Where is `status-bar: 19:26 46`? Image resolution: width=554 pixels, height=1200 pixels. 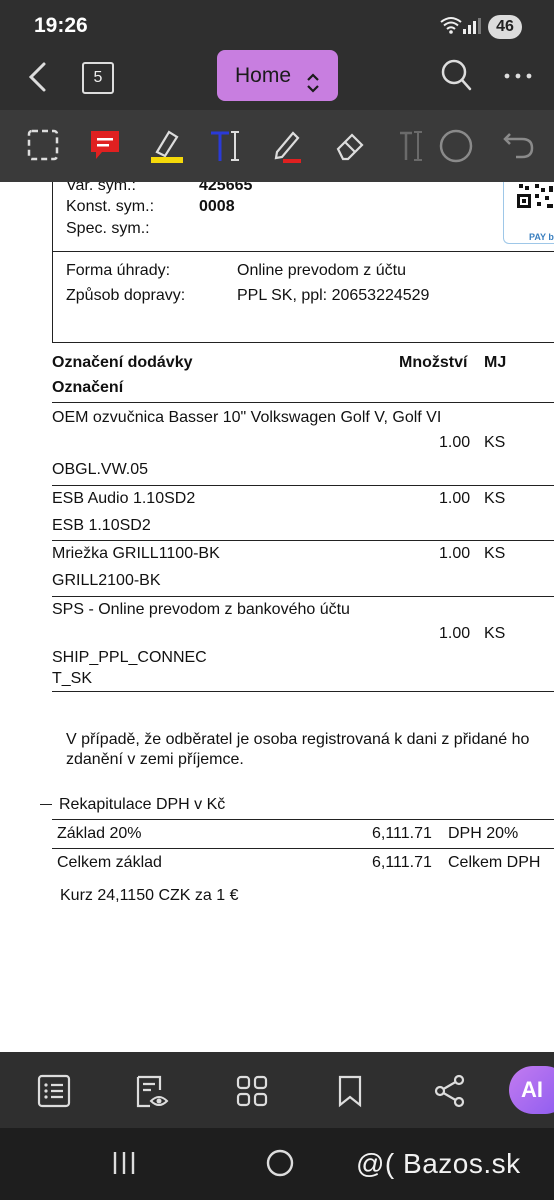
status-bar: 19:26 46 is located at coordinates (277, 25).